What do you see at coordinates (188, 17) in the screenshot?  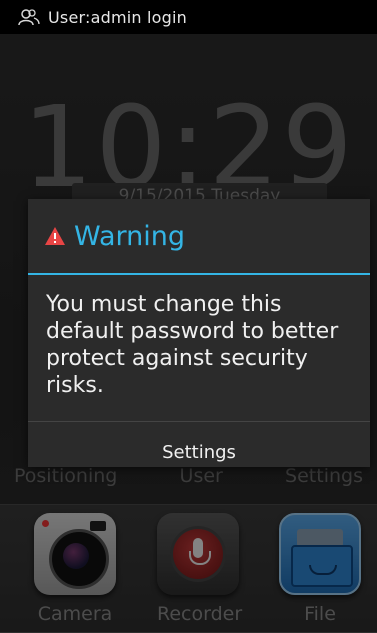 I see `status-bar: User:admin login` at bounding box center [188, 17].